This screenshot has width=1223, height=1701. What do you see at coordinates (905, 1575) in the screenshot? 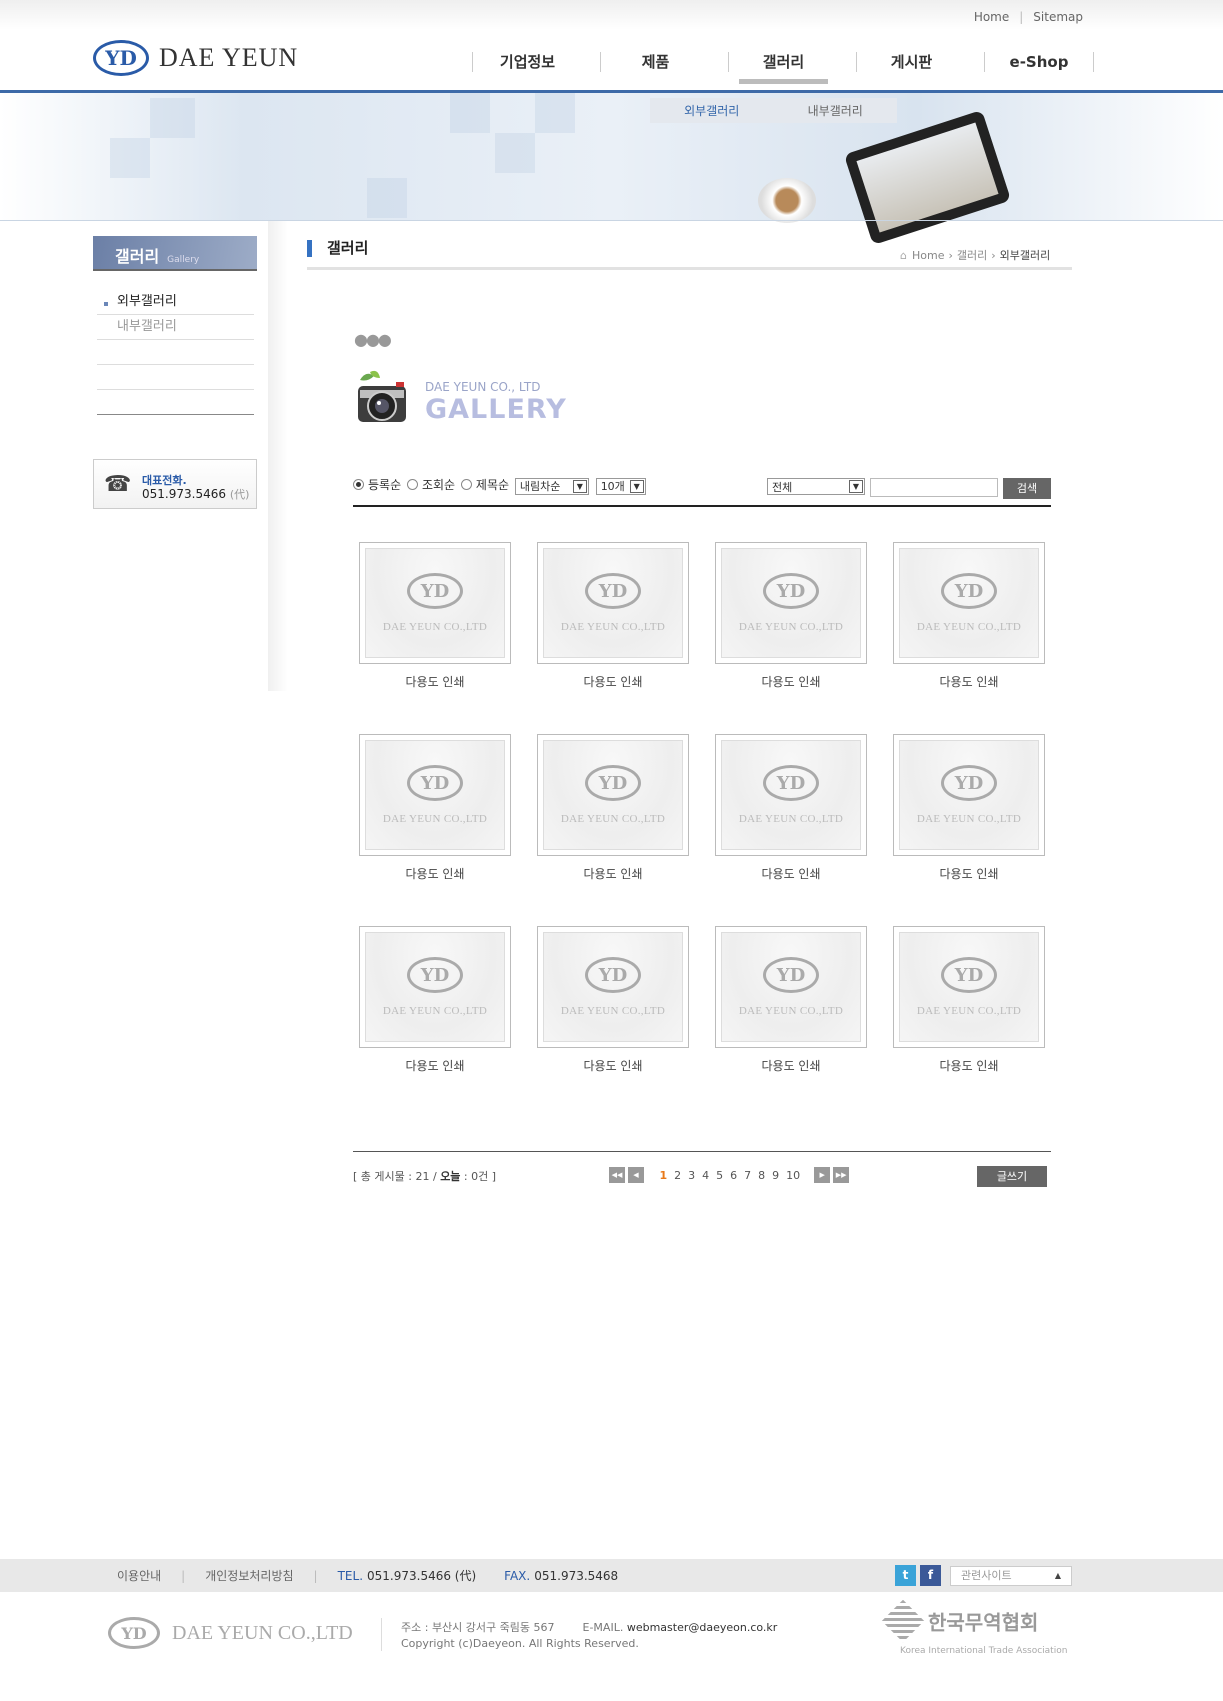
I see `twitter-icon: t` at bounding box center [905, 1575].